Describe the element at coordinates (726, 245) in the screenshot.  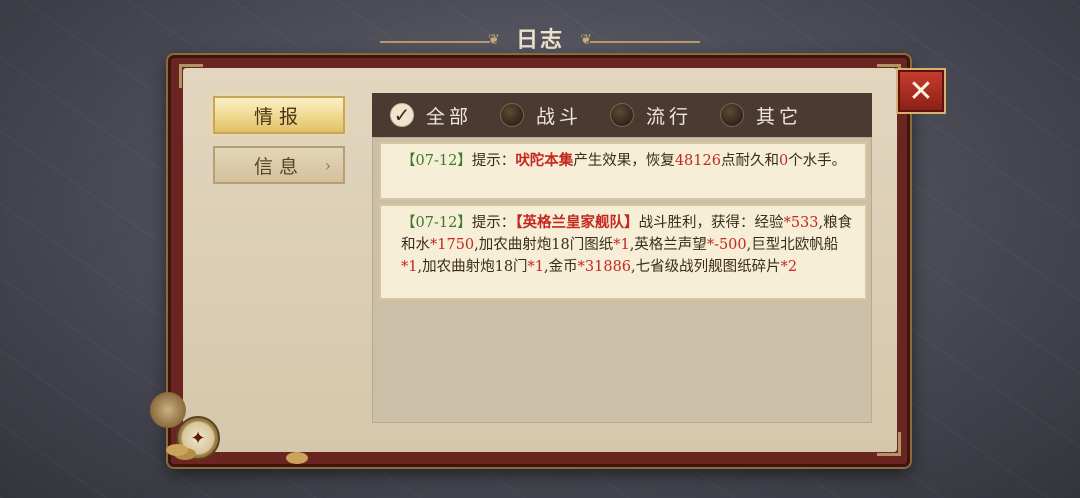
I see `entry-value: *-500` at that location.